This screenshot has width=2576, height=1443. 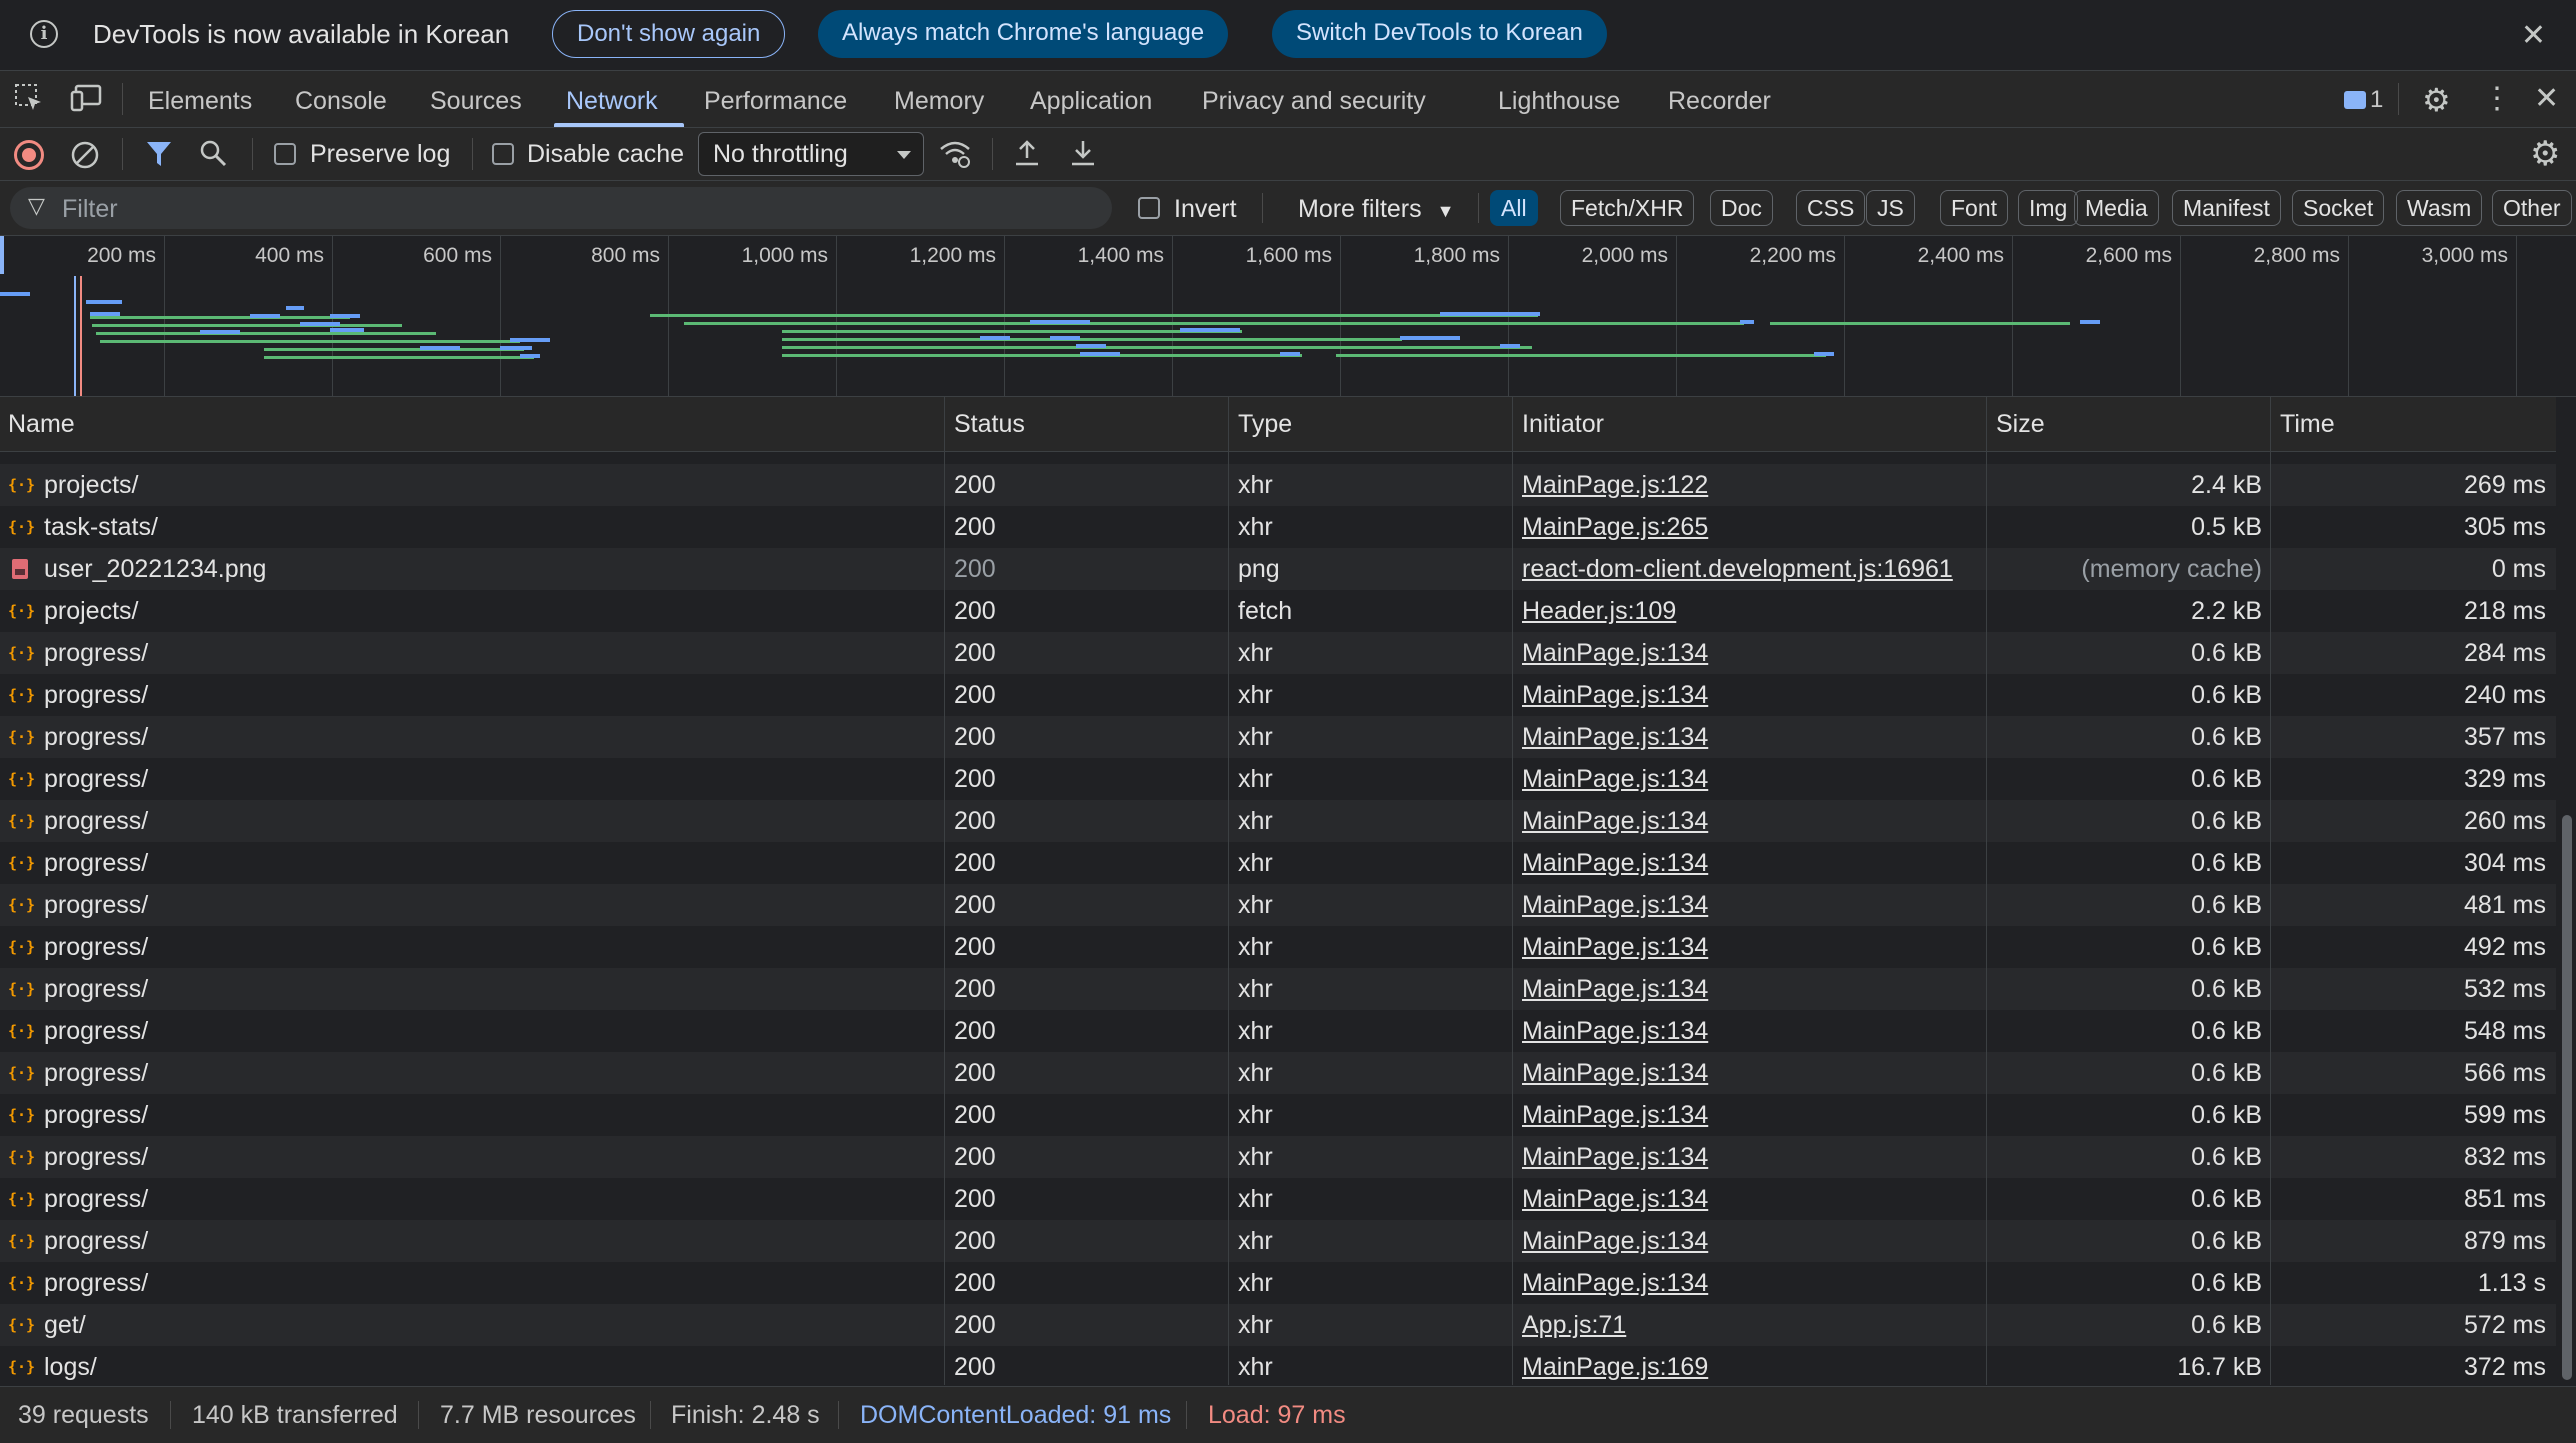 I want to click on chip-font: Font, so click(x=1974, y=208).